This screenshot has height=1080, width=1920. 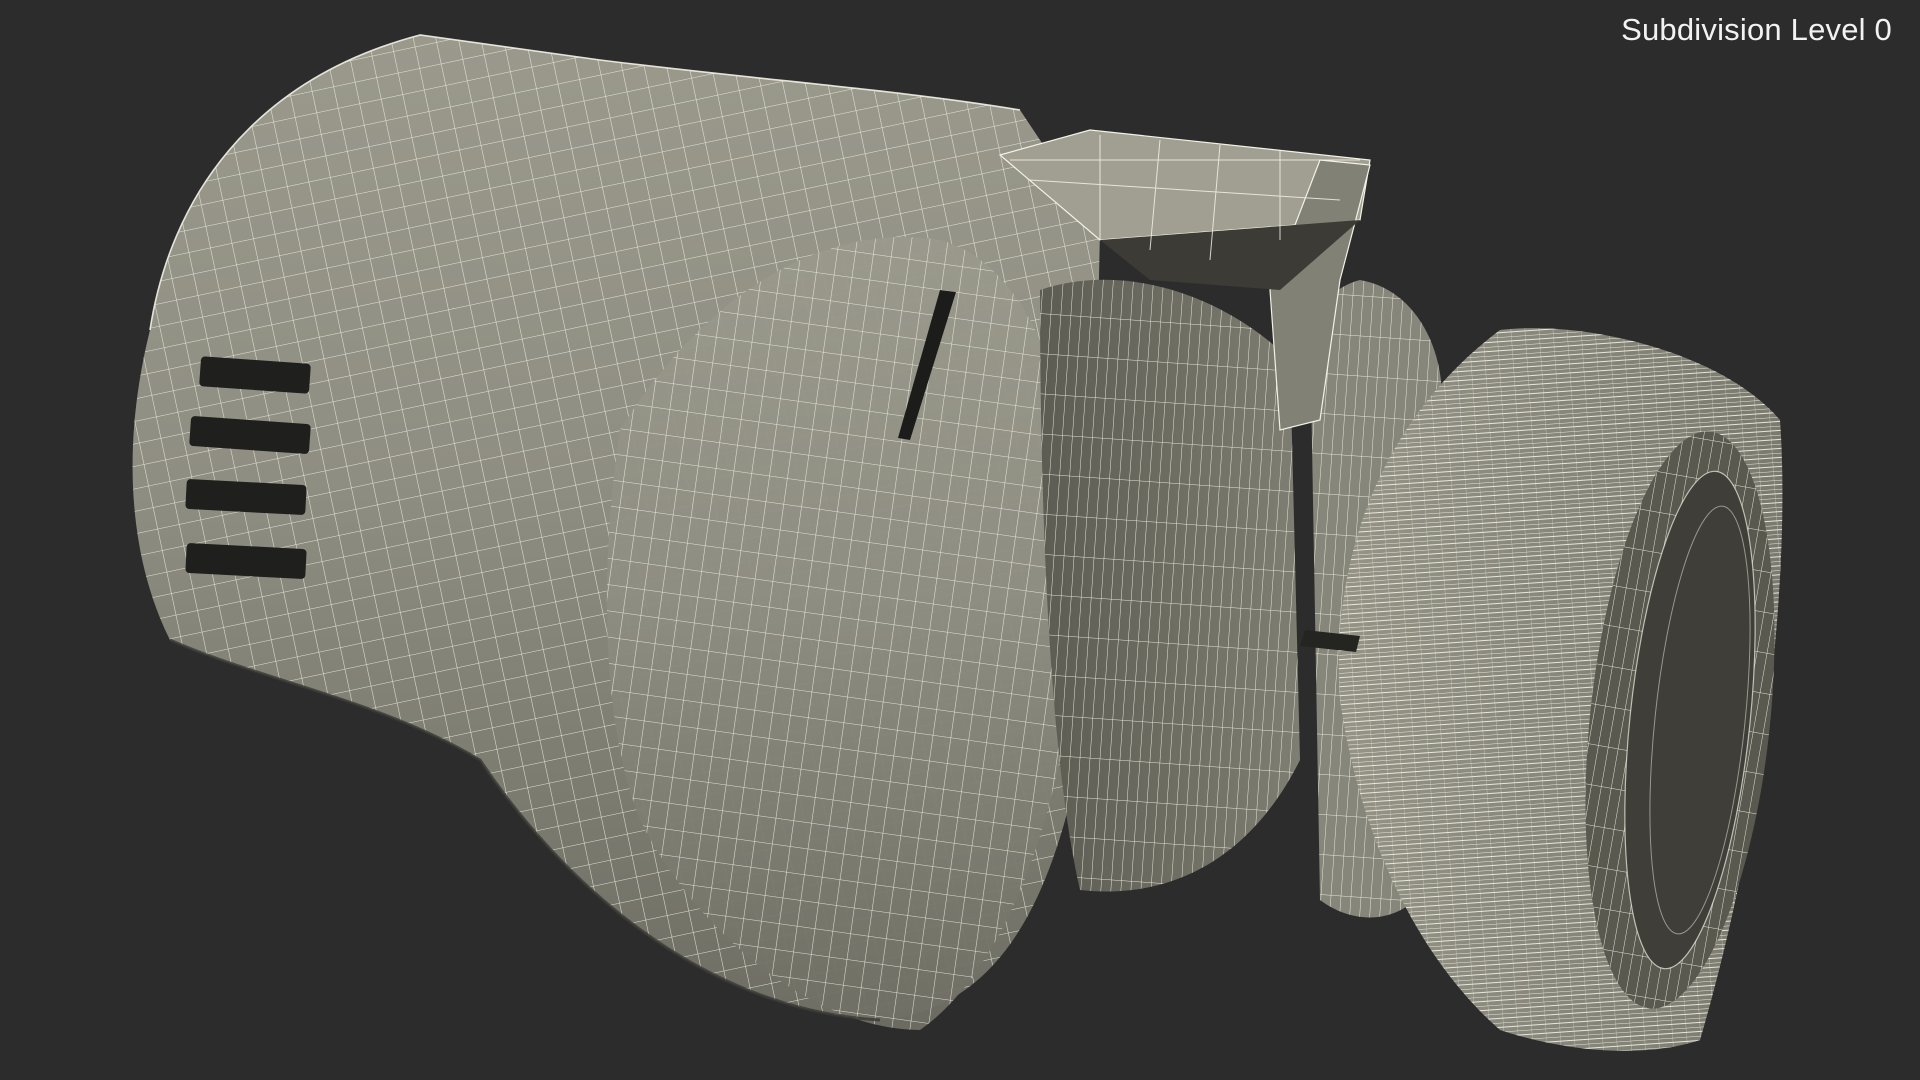 I want to click on subdivision-level-label: Subdivision Level 0, so click(x=1756, y=29).